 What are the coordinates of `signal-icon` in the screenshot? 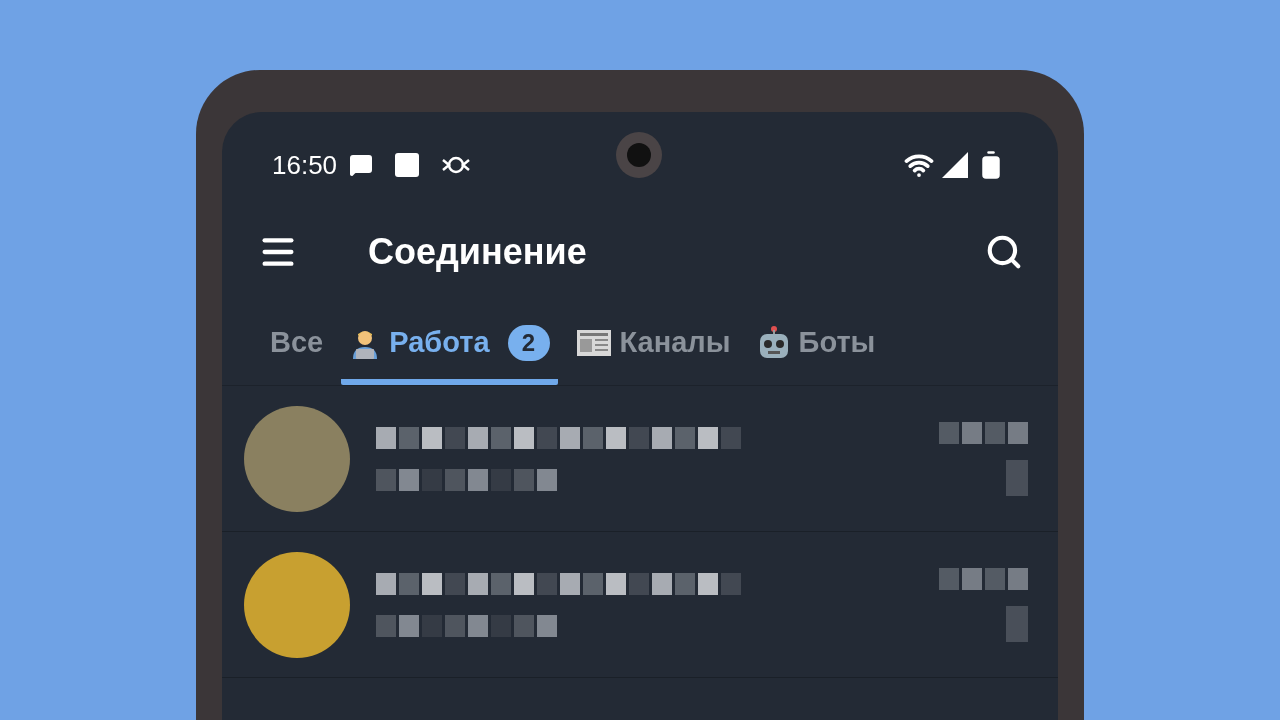 It's located at (955, 165).